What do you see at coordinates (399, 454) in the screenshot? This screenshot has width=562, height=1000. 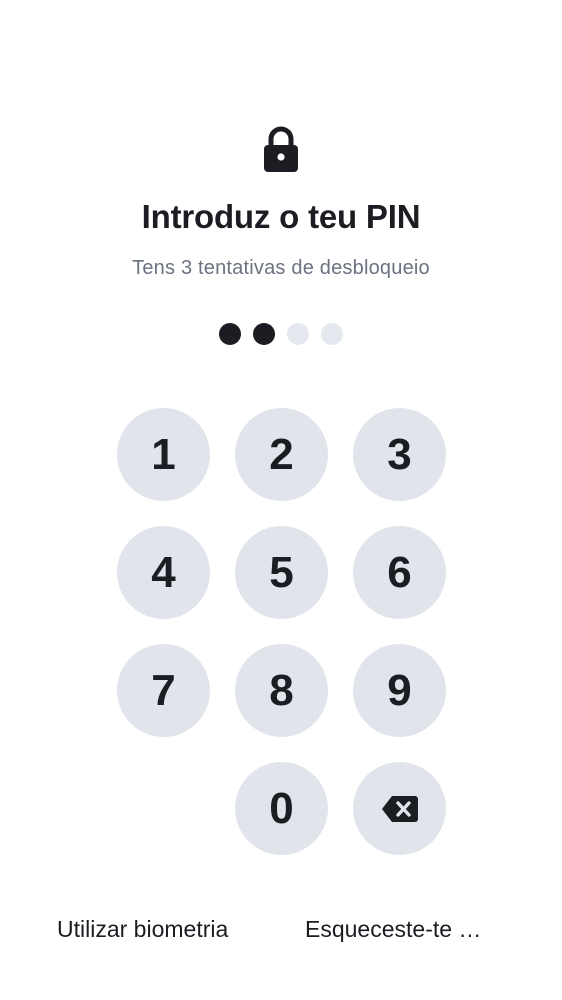 I see `key-3: 3` at bounding box center [399, 454].